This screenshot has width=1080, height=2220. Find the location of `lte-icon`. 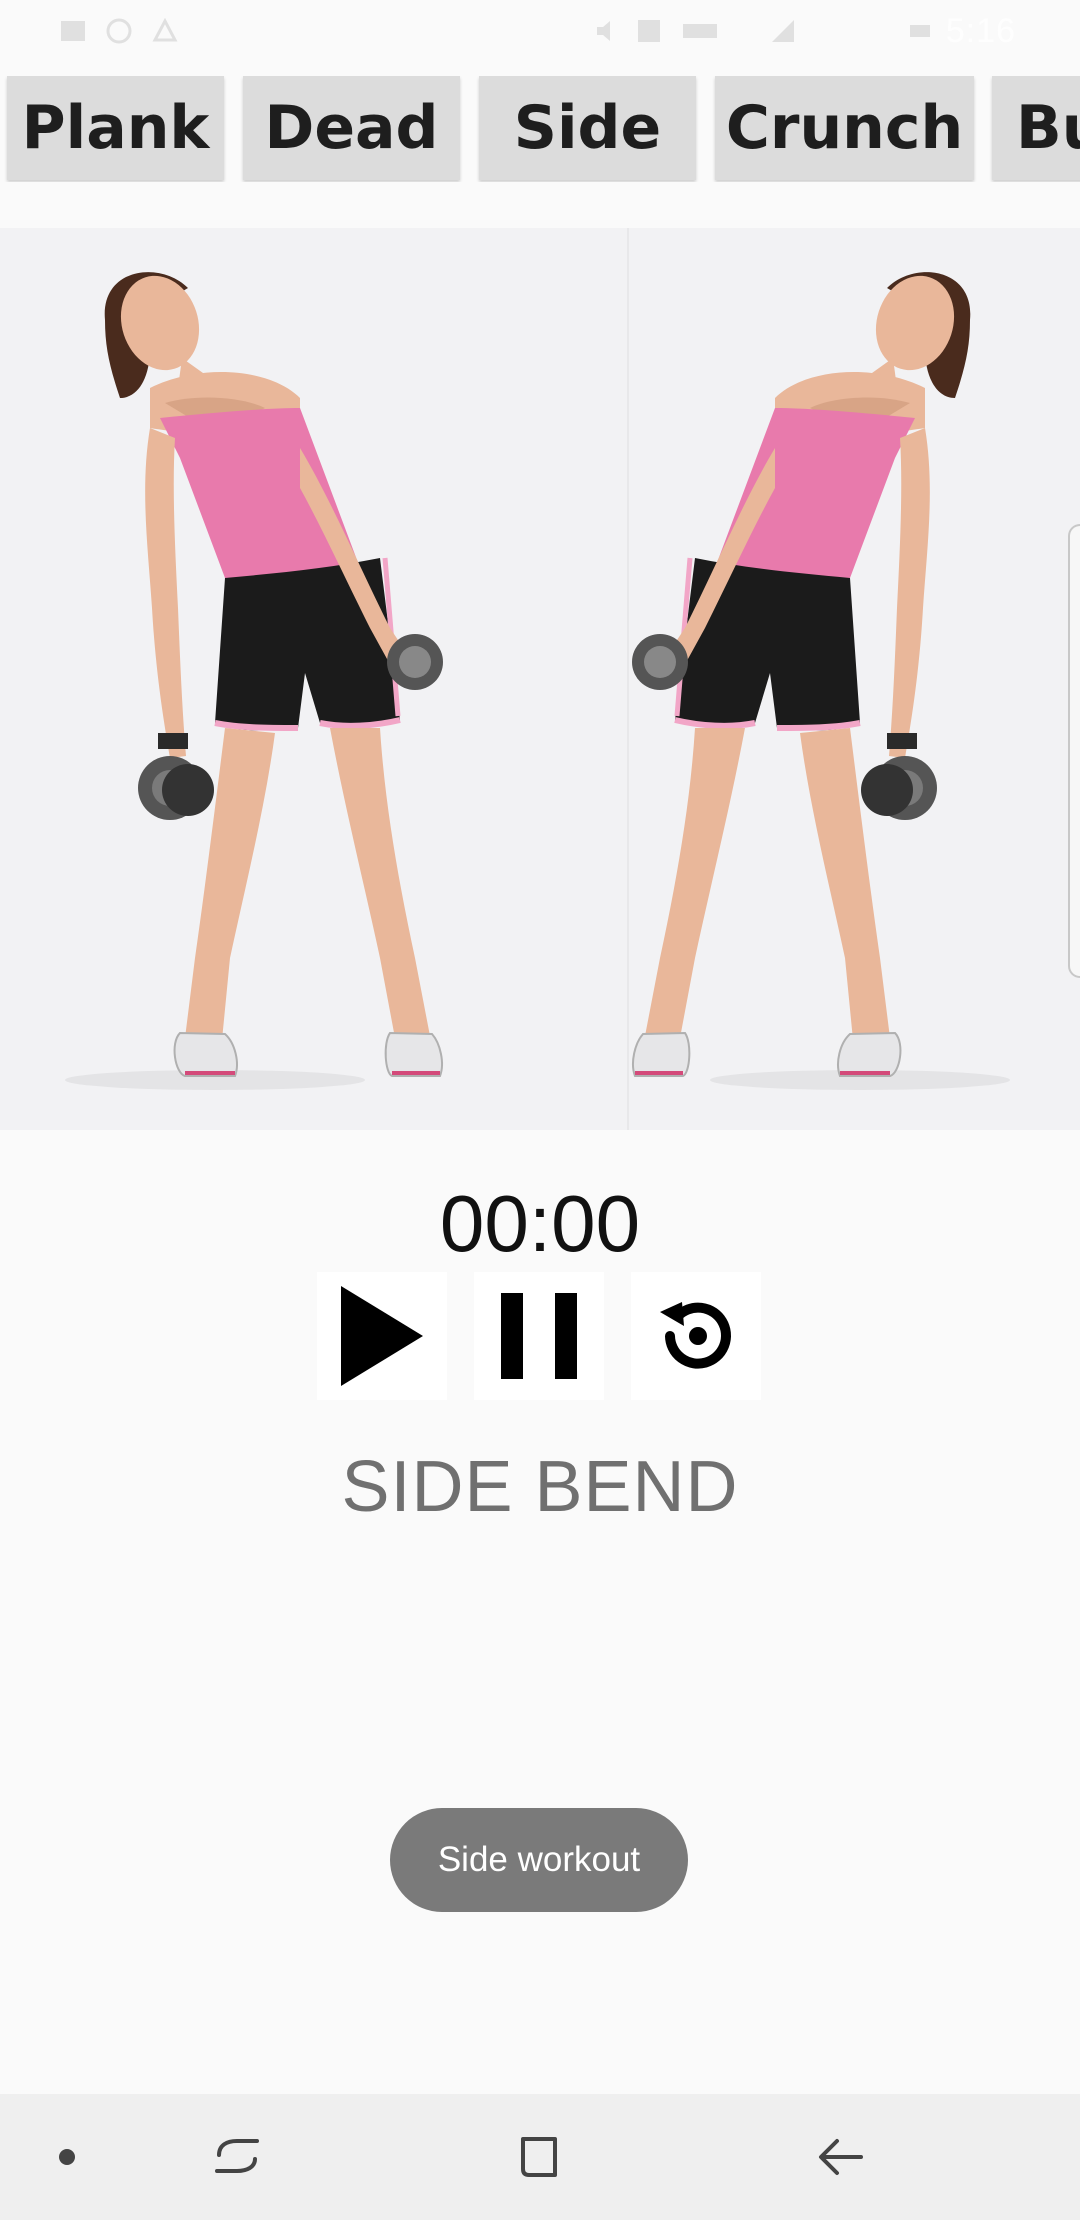

lte-icon is located at coordinates (700, 31).